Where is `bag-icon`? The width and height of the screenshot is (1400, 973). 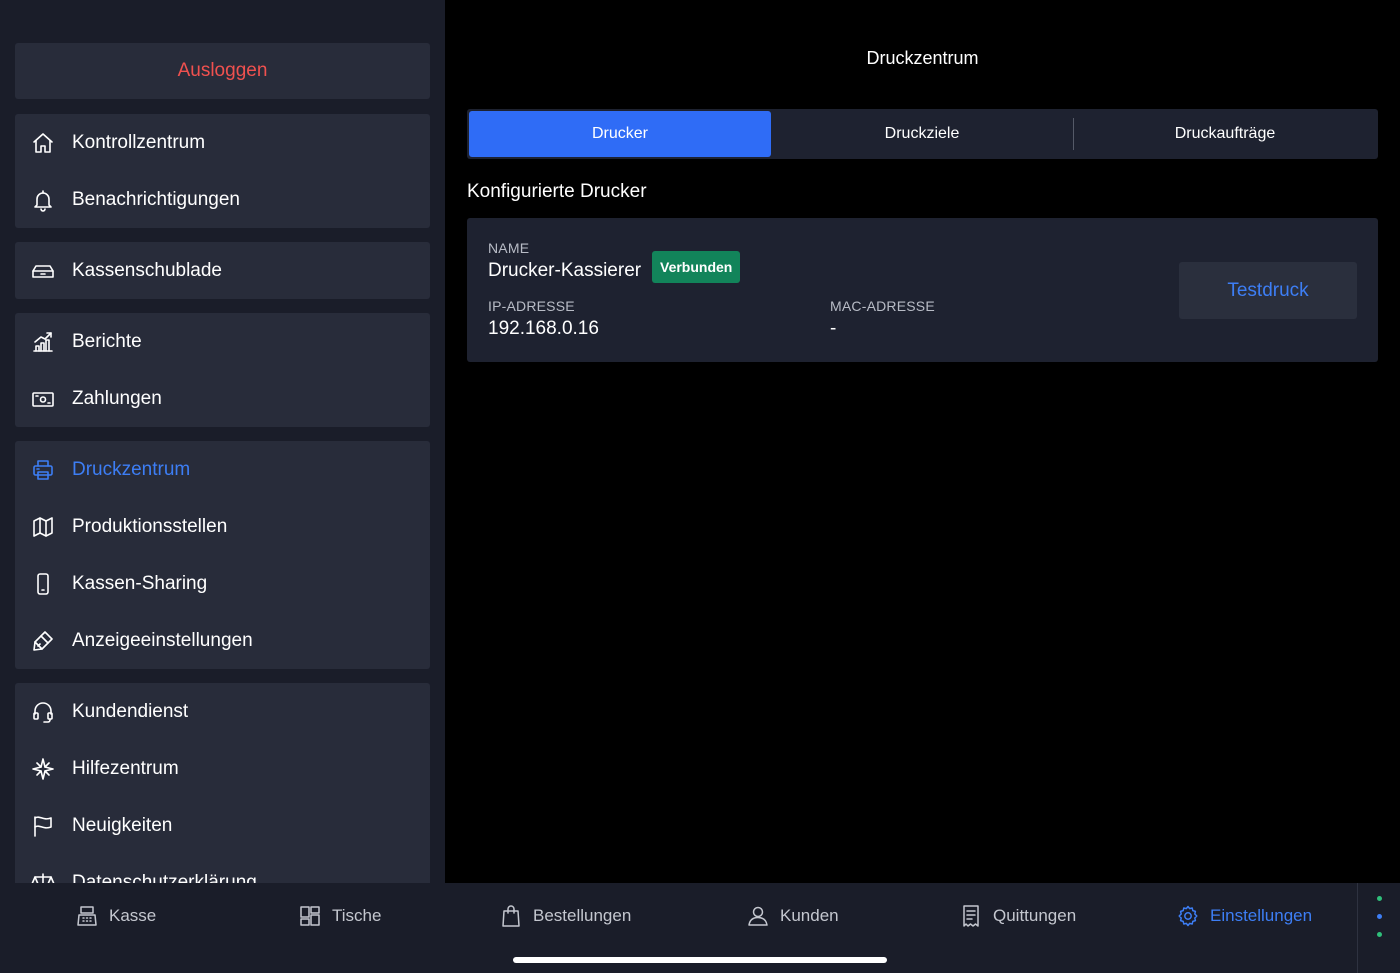
bag-icon is located at coordinates (511, 916).